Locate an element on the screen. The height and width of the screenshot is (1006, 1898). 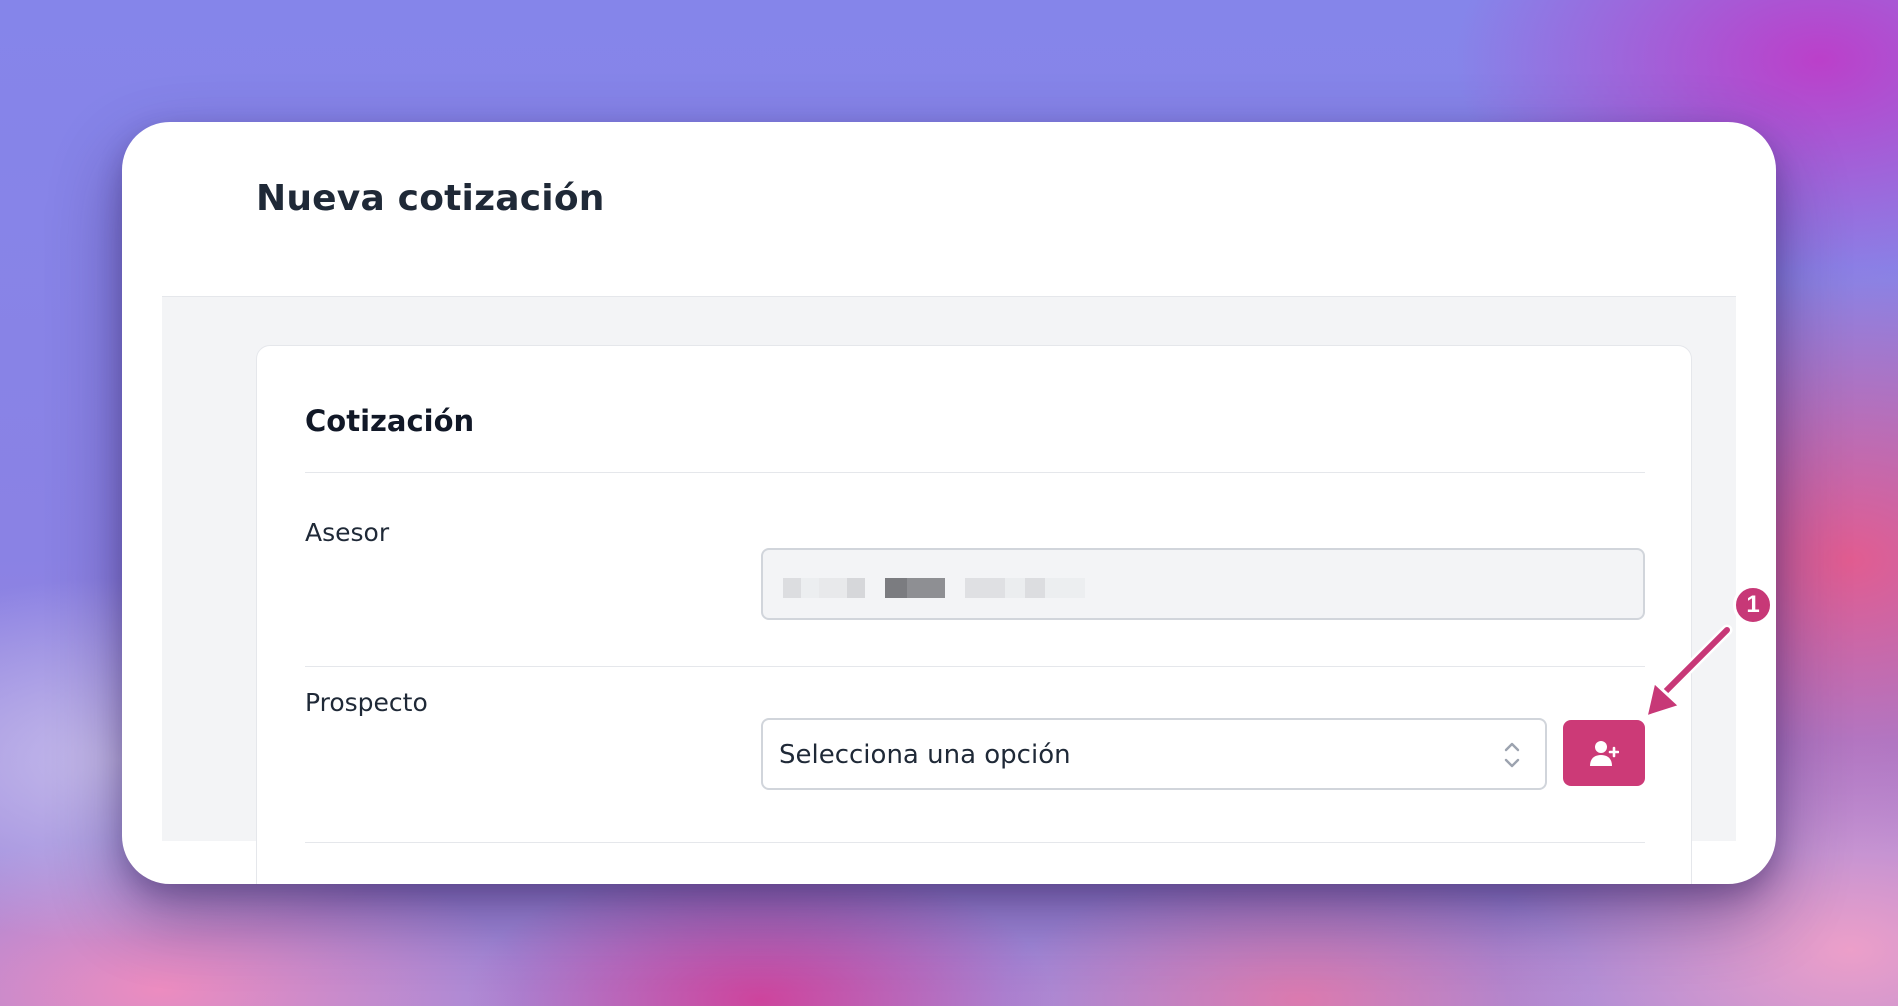
prospecto-label: Prospecto is located at coordinates (366, 702).